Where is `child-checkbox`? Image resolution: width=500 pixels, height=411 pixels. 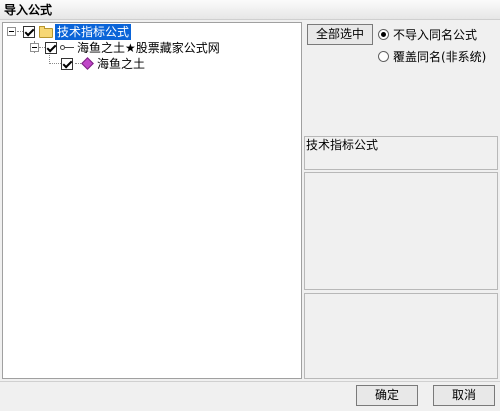
child-checkbox is located at coordinates (51, 48).